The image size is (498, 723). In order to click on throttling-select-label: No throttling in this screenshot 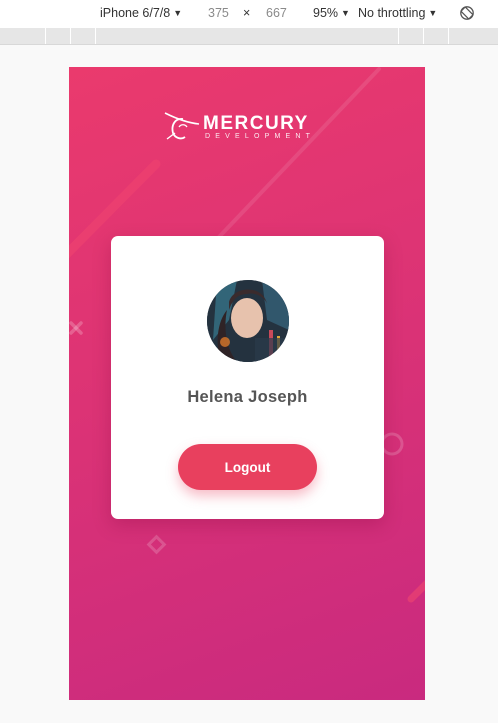, I will do `click(392, 13)`.